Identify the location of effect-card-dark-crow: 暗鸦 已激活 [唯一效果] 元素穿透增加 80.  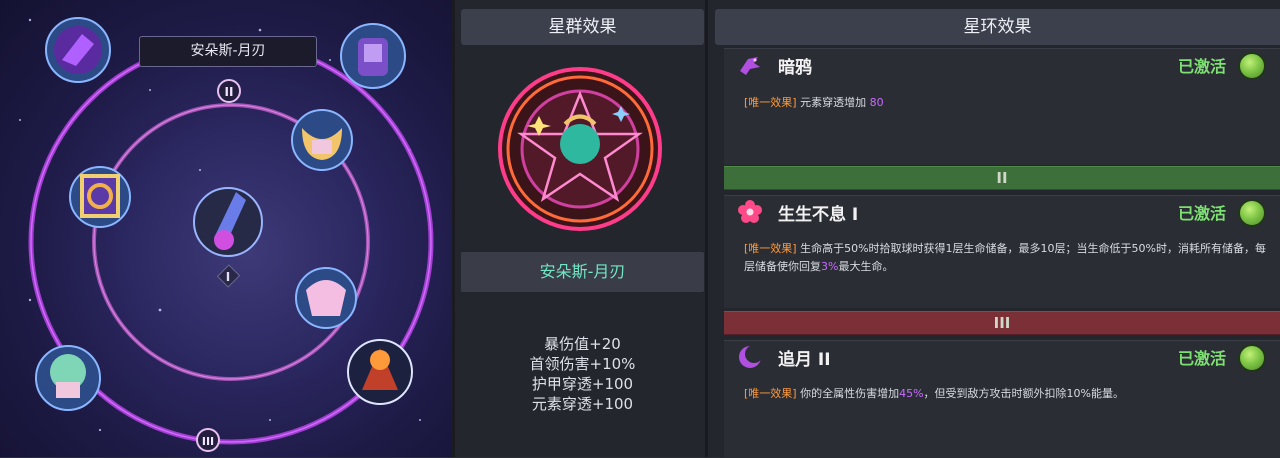
(1002, 106).